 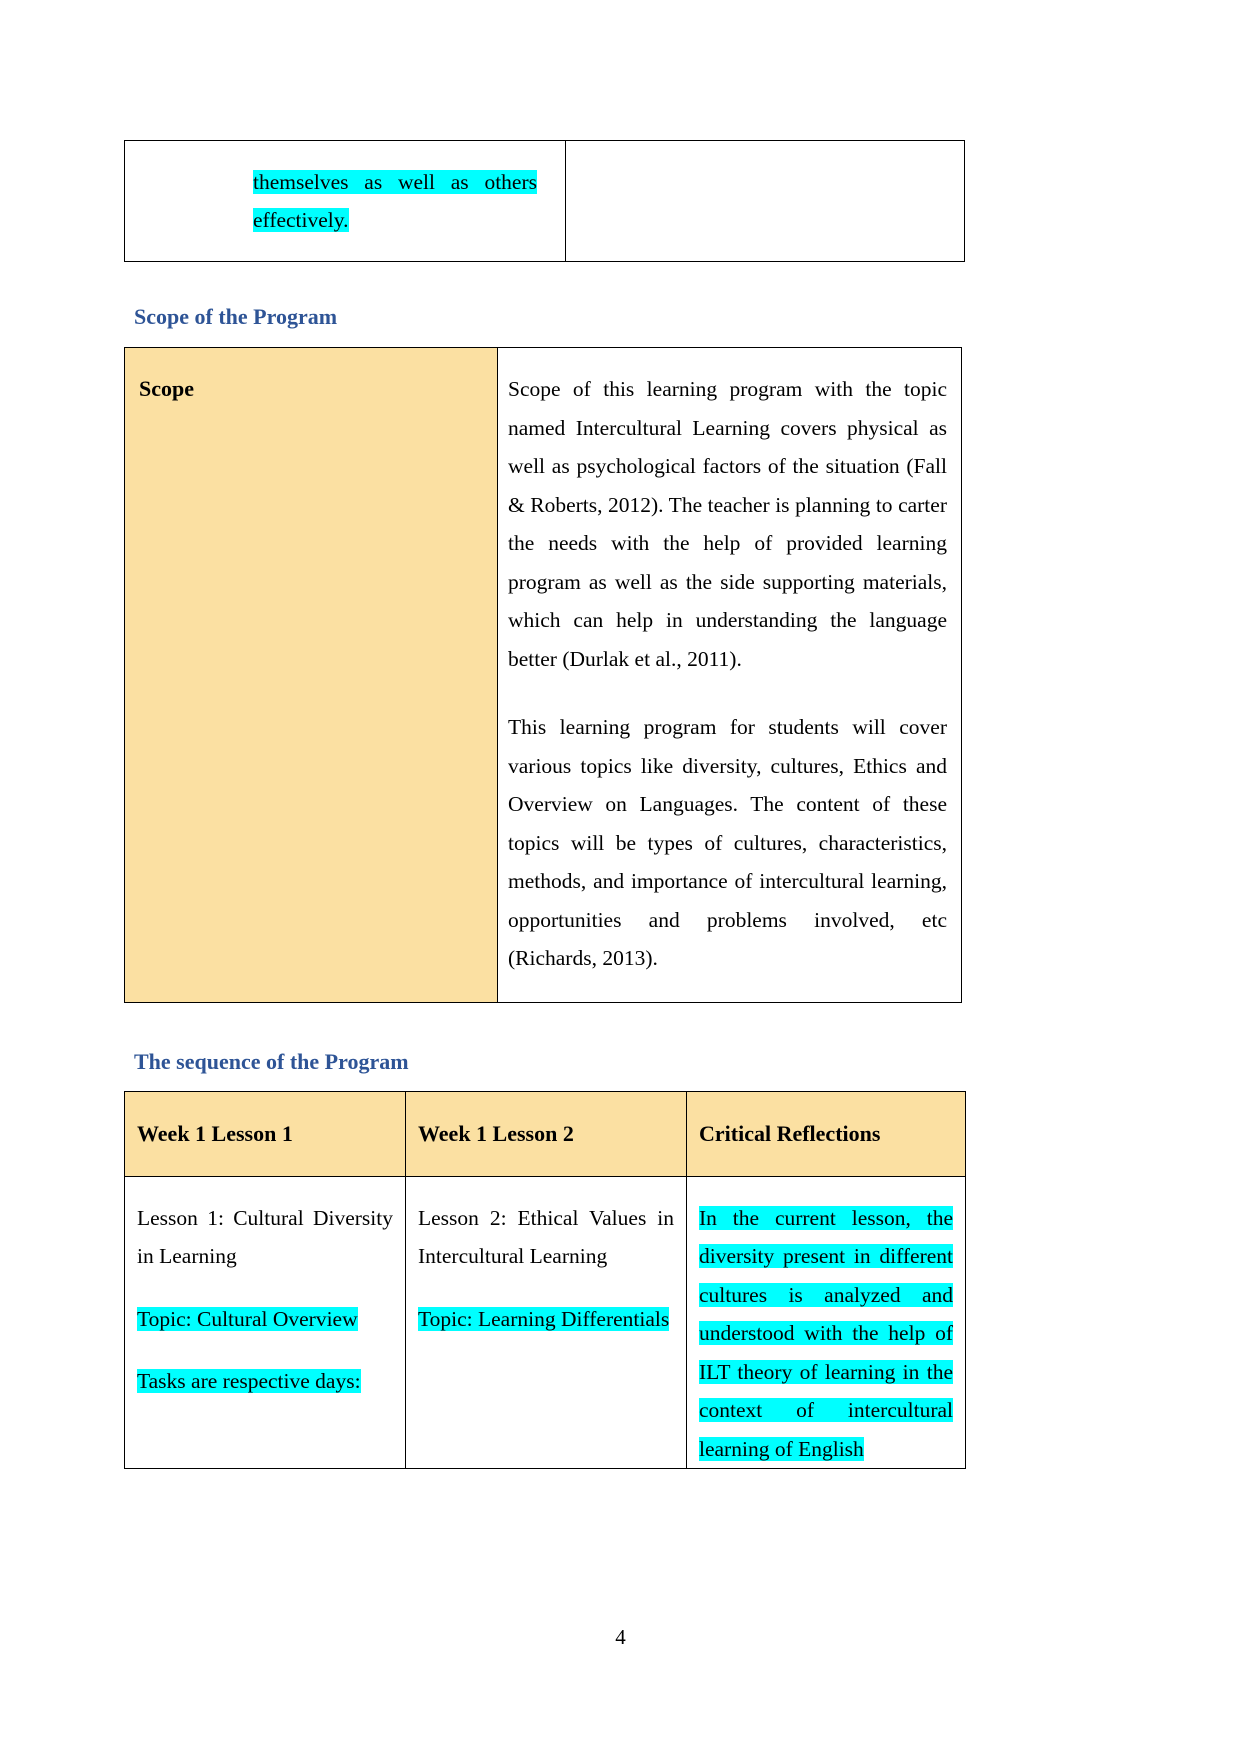 What do you see at coordinates (311, 675) in the screenshot?
I see `scope-label-cell: Scope` at bounding box center [311, 675].